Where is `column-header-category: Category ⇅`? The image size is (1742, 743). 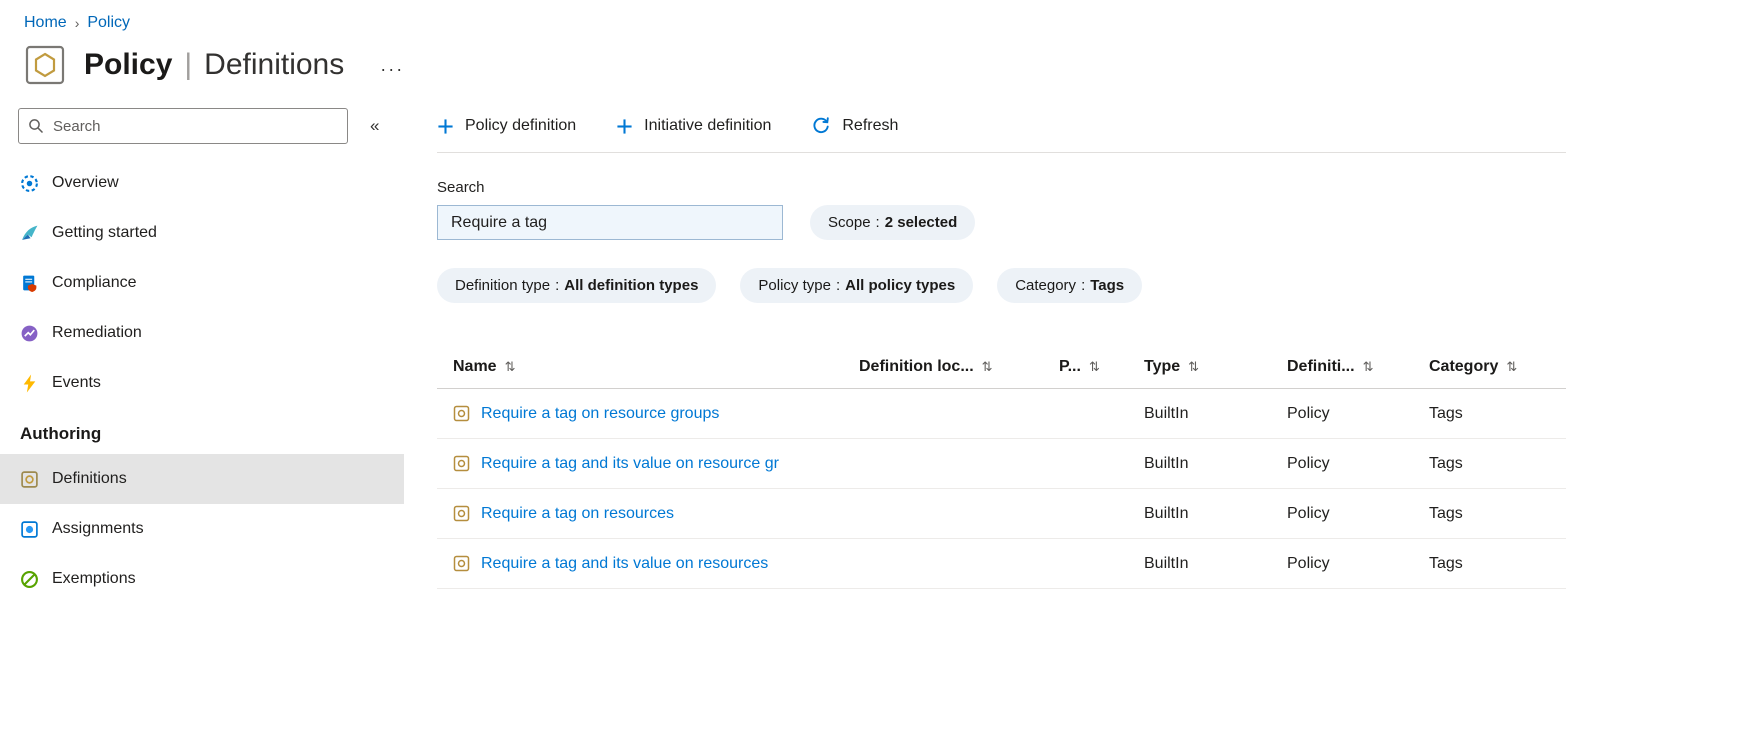 column-header-category: Category ⇅ is located at coordinates (1497, 367).